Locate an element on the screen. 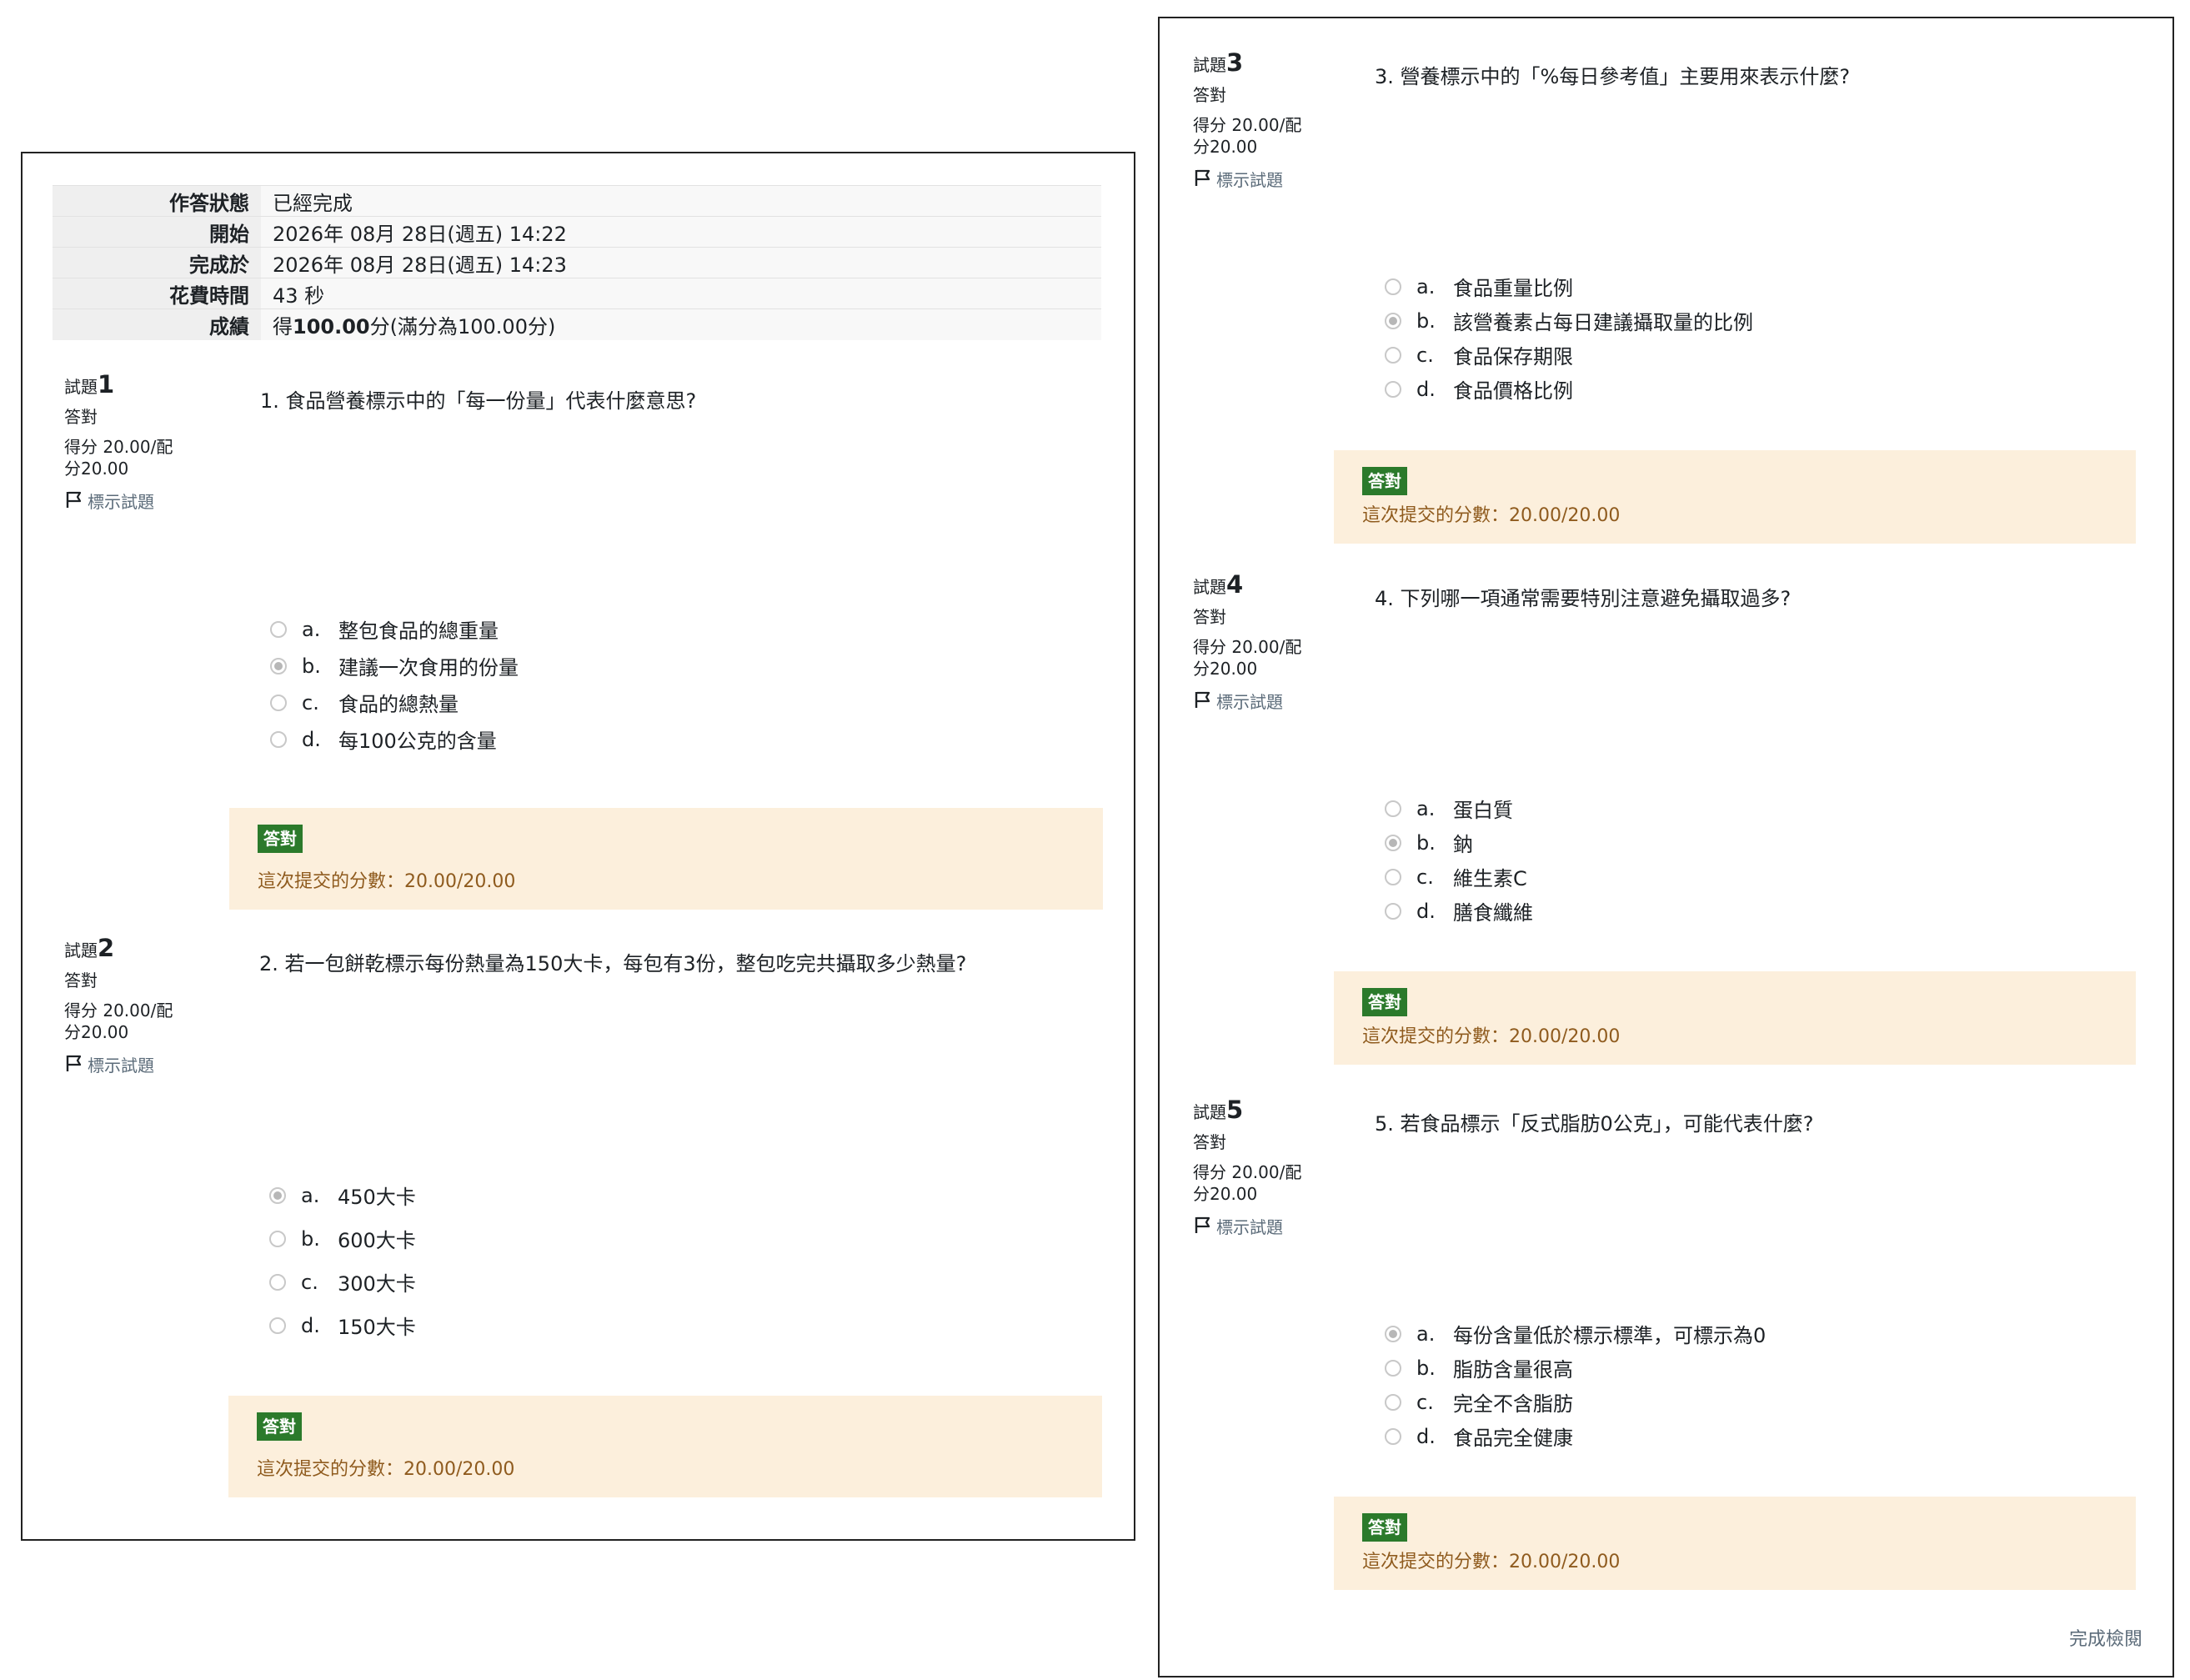 Image resolution: width=2190 pixels, height=1680 pixels. question-text: 4. 下列哪一項通常需要特別注意避免攝取過多? is located at coordinates (1583, 598).